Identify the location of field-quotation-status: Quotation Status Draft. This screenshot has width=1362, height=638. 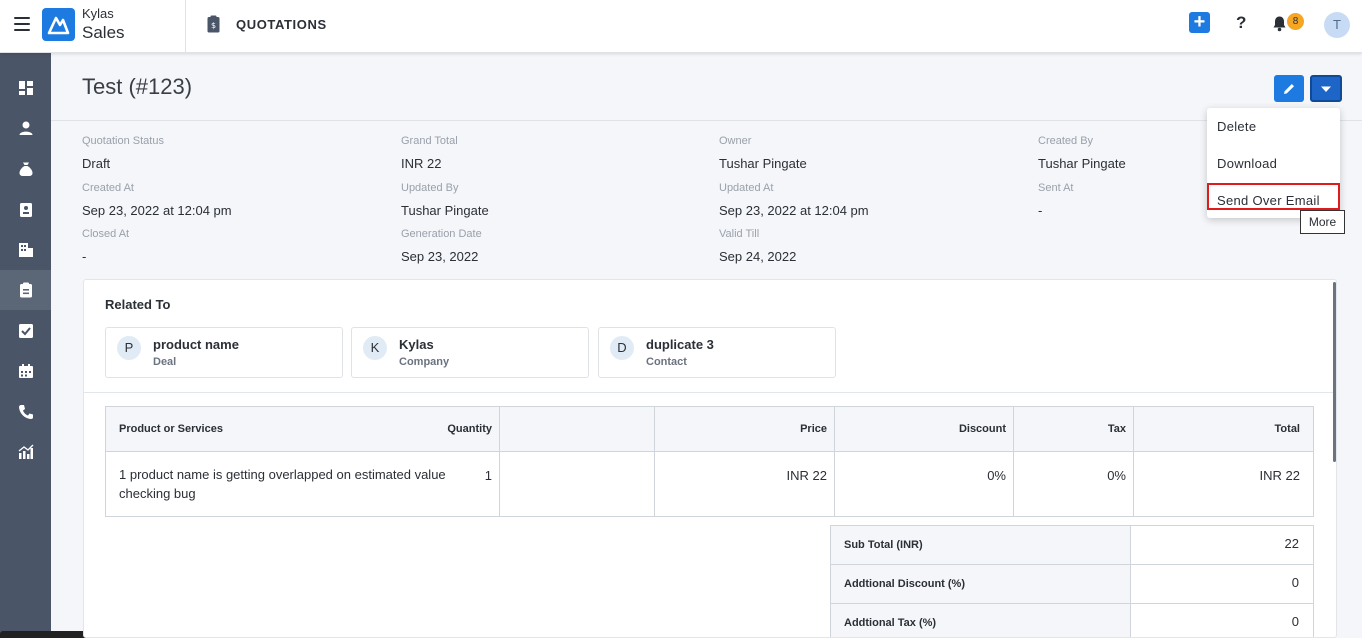
(123, 153).